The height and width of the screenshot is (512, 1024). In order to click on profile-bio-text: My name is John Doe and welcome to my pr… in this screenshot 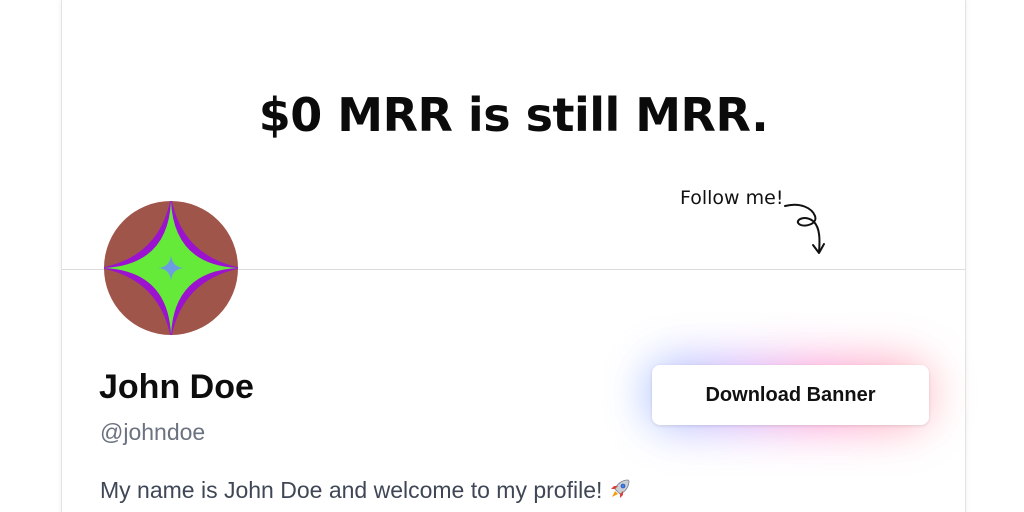, I will do `click(351, 490)`.